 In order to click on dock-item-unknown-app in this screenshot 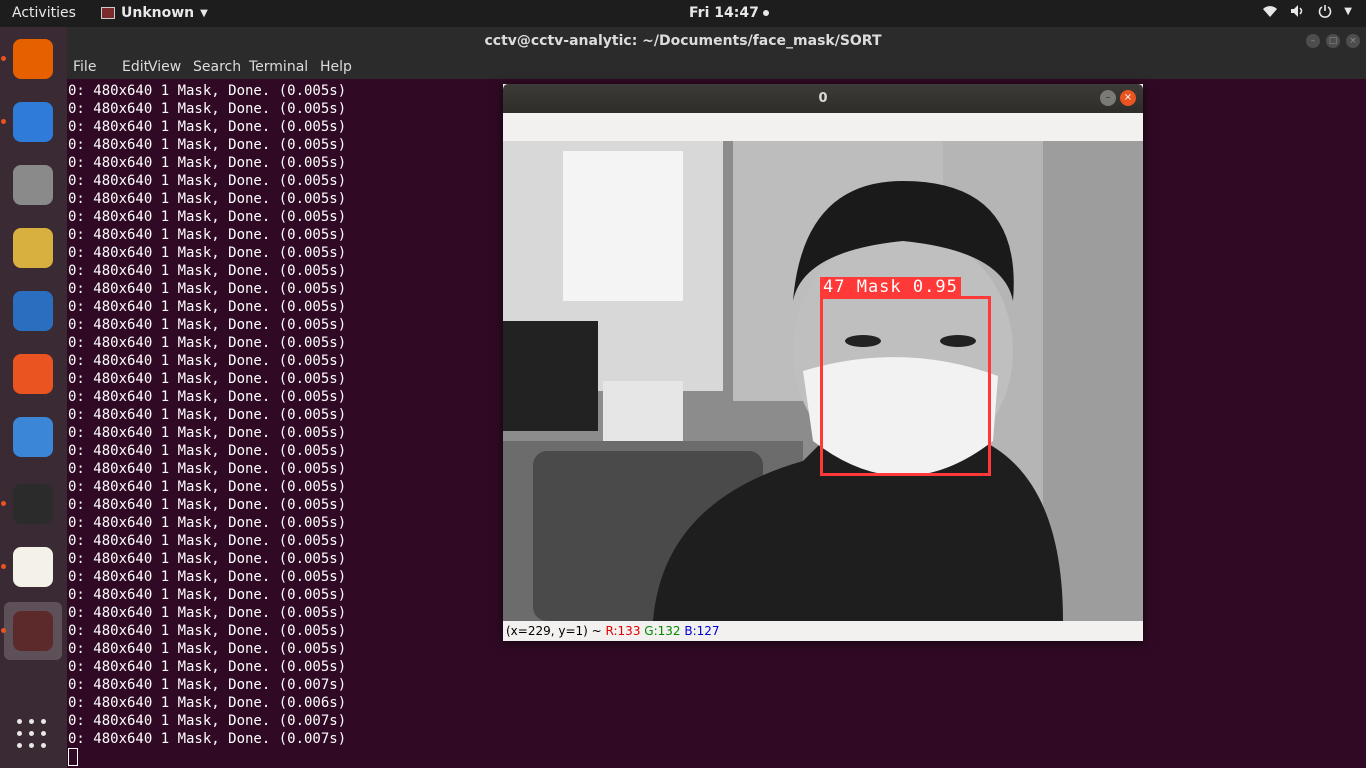, I will do `click(31, 631)`.